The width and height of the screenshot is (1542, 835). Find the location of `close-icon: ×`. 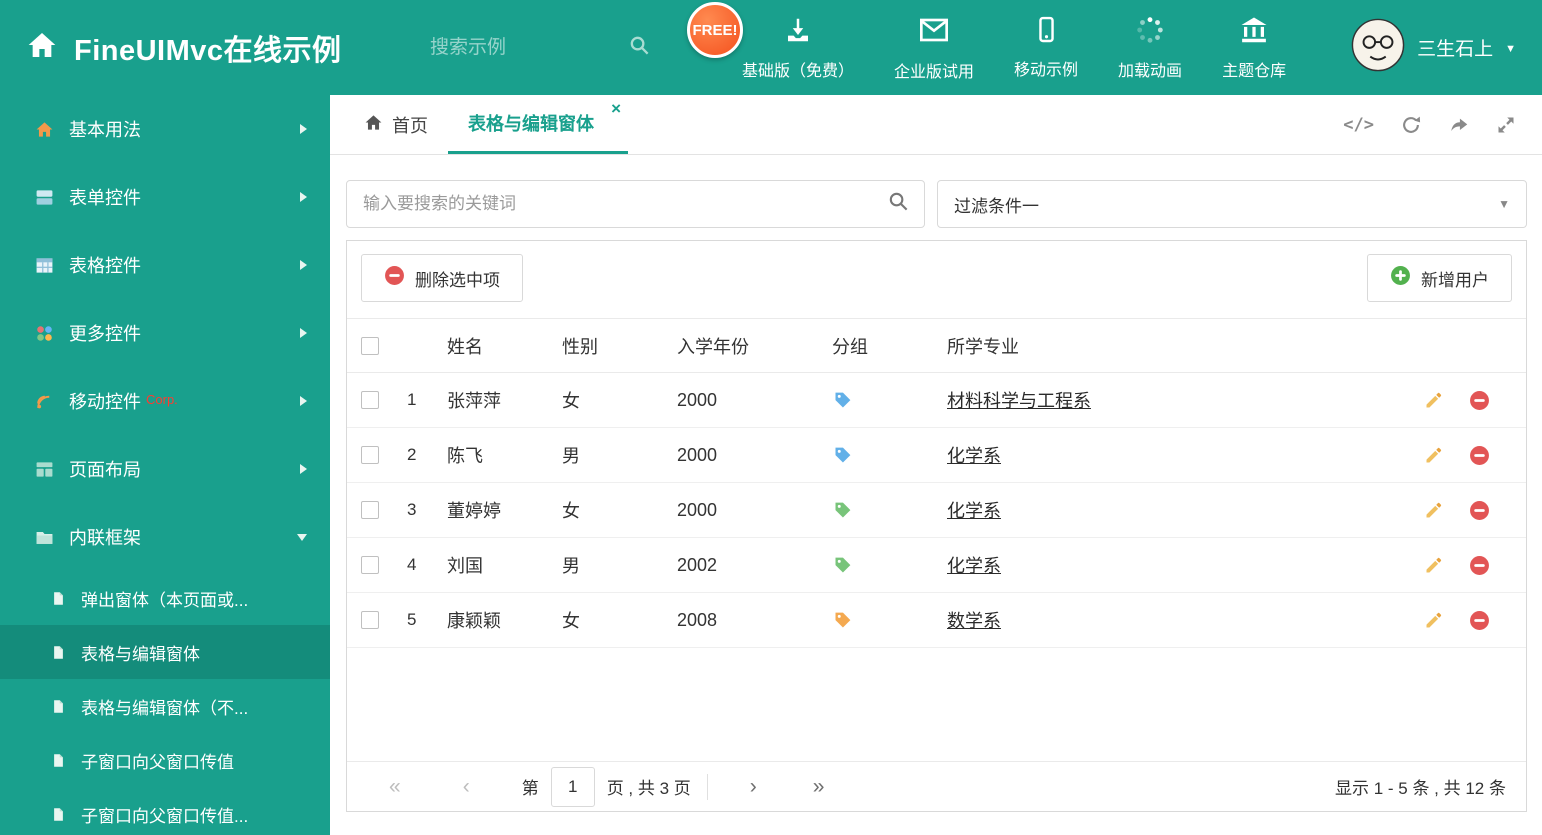

close-icon: × is located at coordinates (616, 109).